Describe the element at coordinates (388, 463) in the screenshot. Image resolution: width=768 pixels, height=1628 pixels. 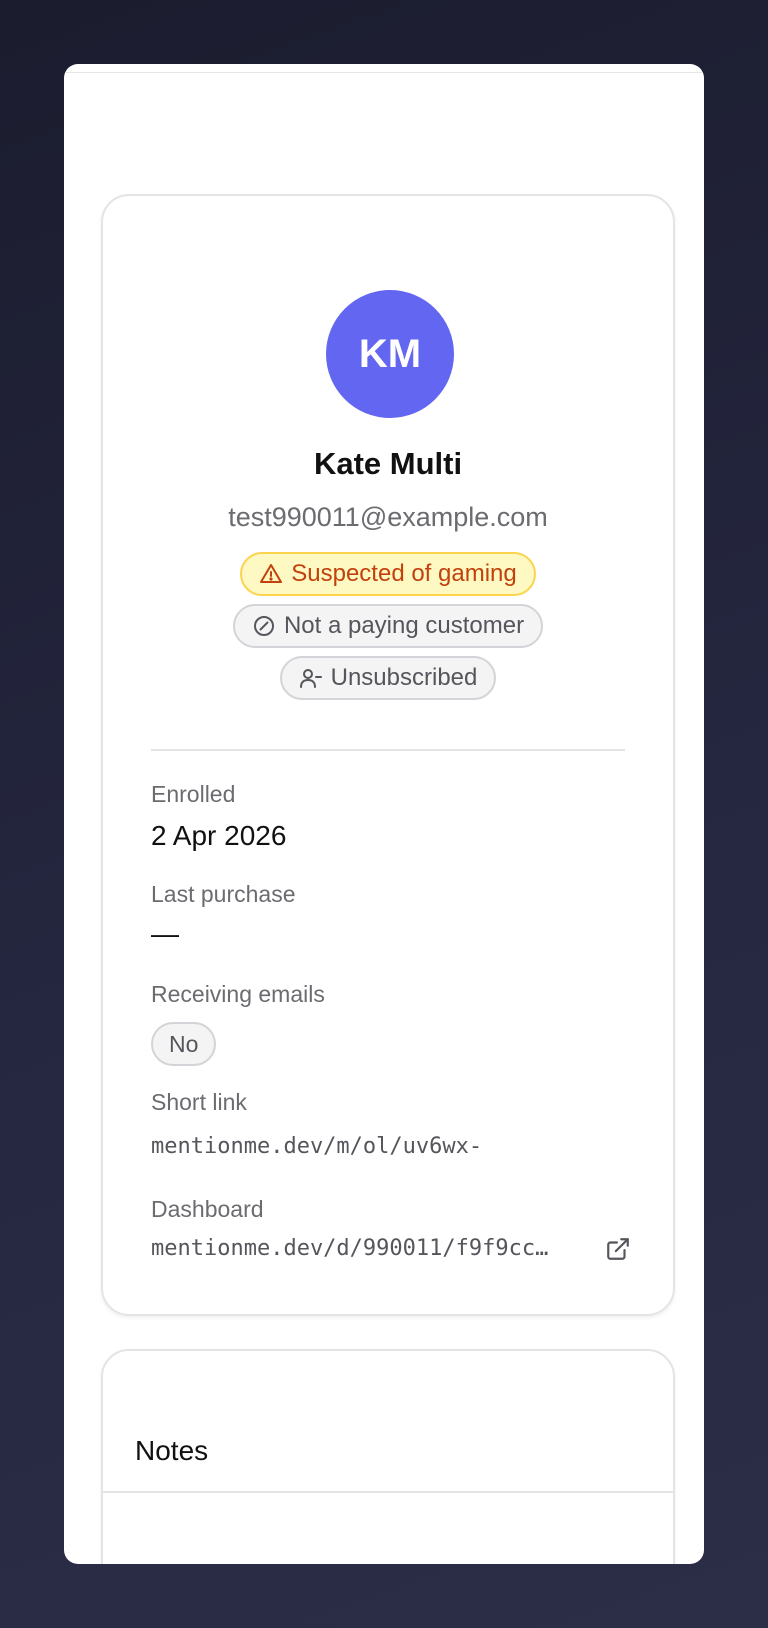
I see `customer-name: Kate Multi` at that location.